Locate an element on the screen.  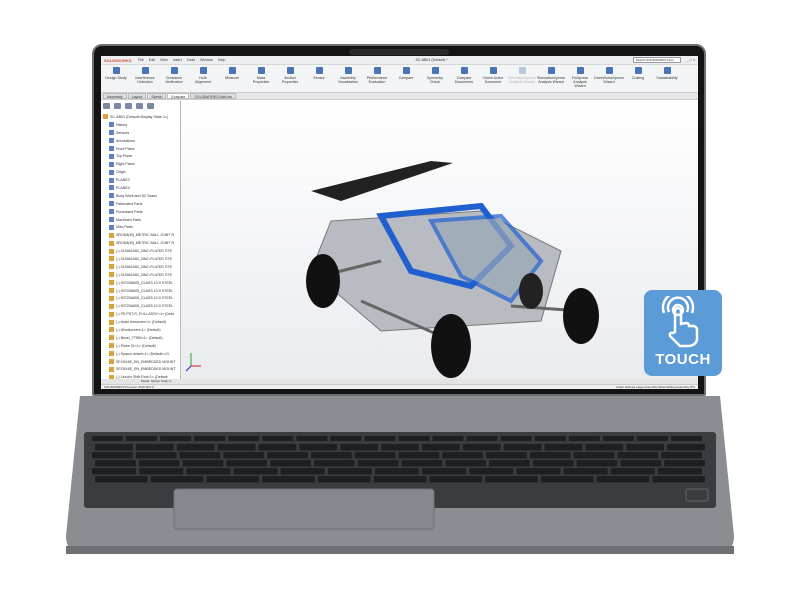
tree-item: Annotations is located at coordinates (140, 141).